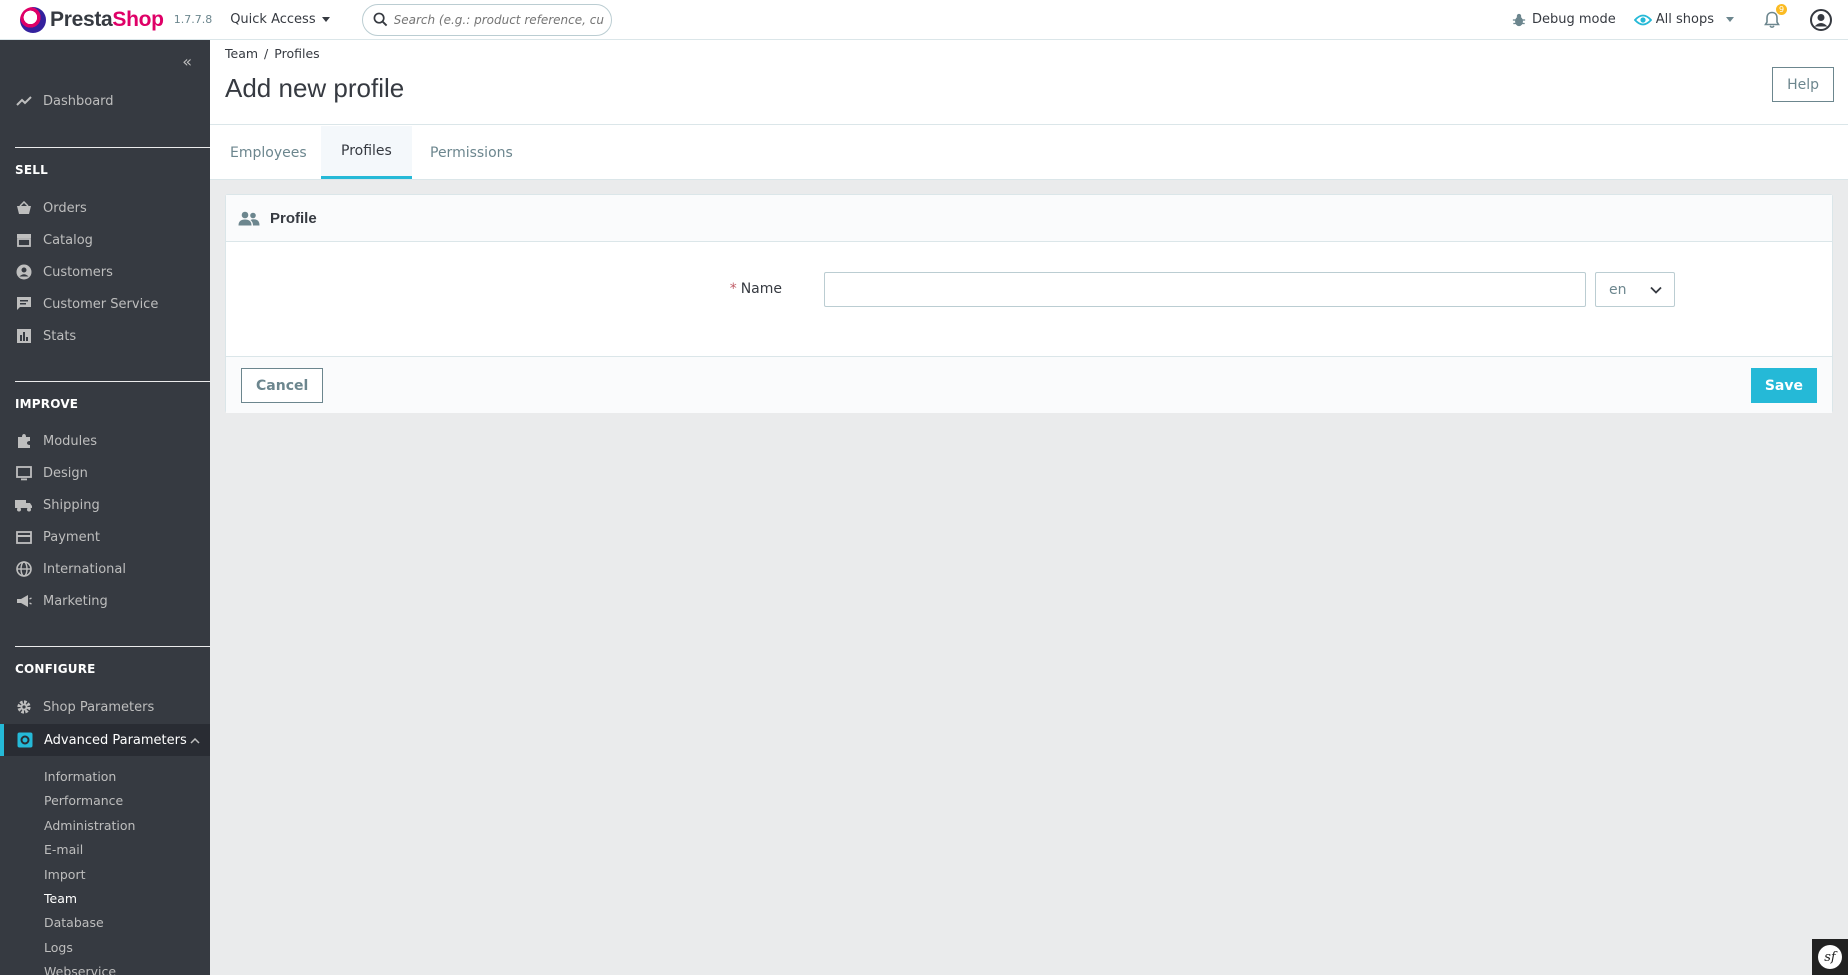 The width and height of the screenshot is (1848, 975). I want to click on sidebar-item-customers: Customers, so click(105, 272).